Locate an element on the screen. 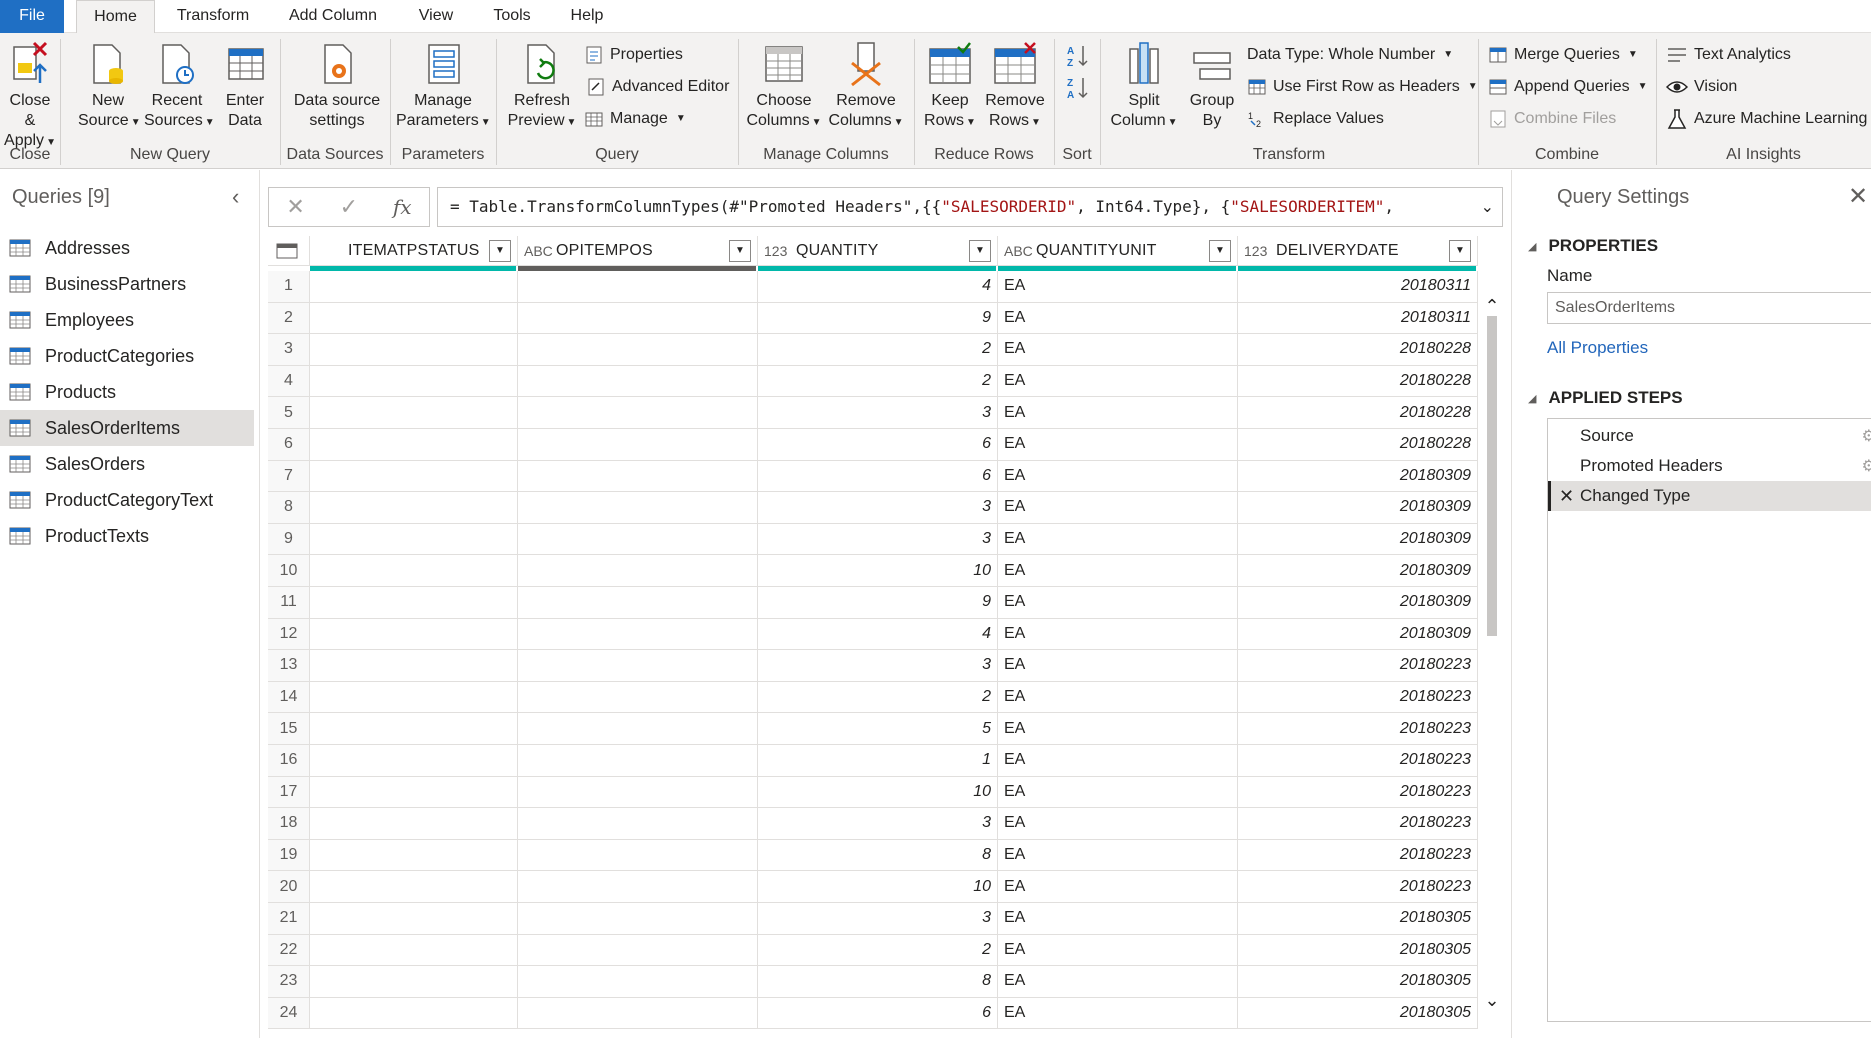 The height and width of the screenshot is (1038, 1871). column-header: ITEMATPSTATUS▼ is located at coordinates (414, 251).